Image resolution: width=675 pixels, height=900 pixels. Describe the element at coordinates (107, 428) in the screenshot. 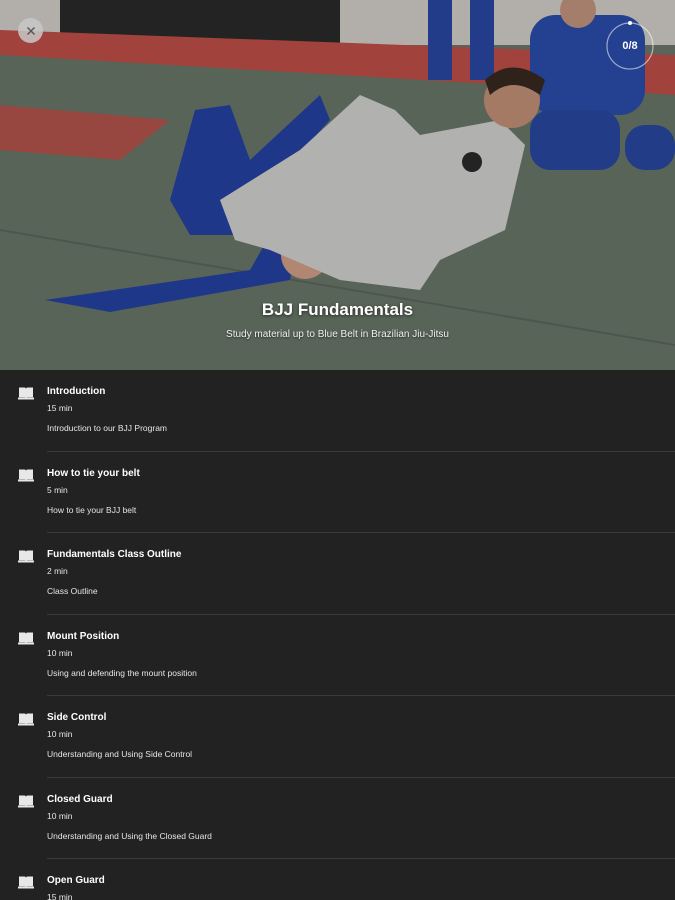

I see `lesson-description: Introduction to our BJJ Program` at that location.